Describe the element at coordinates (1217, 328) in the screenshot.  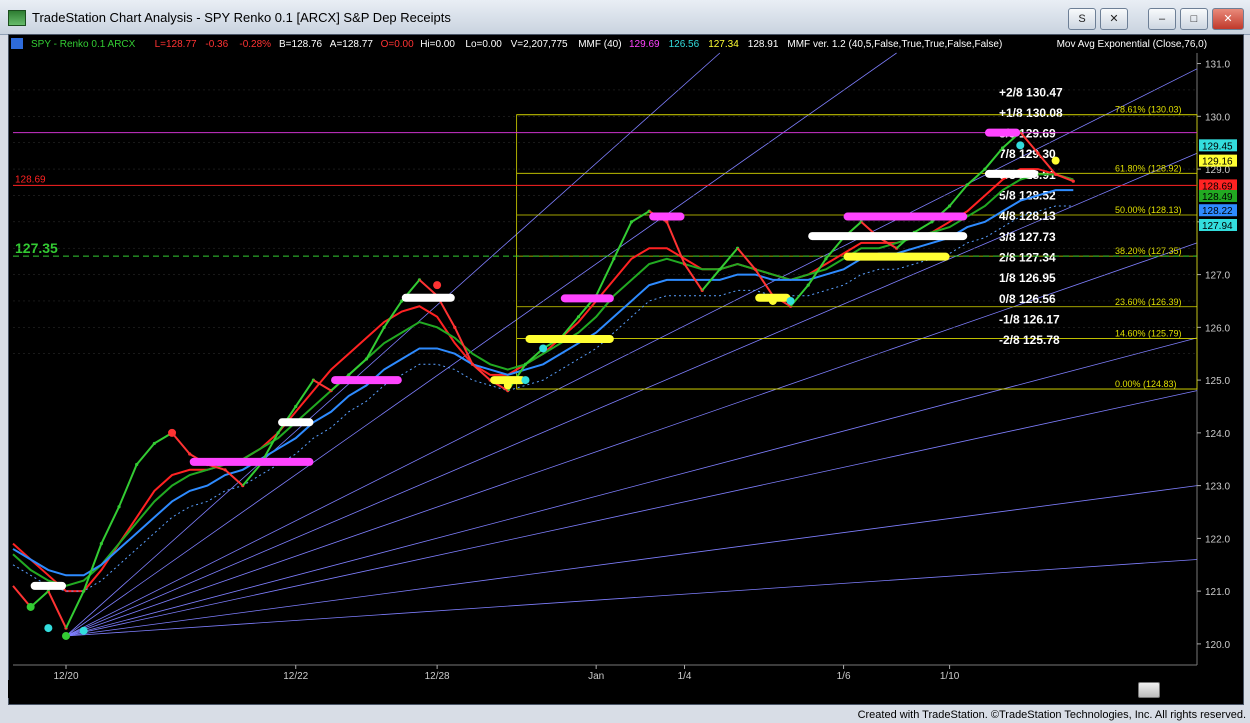
I see `y-tick-label: 126.0` at that location.